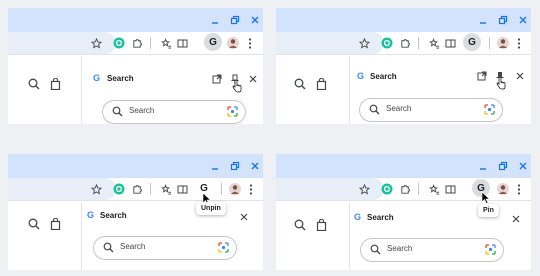 This screenshot has width=540, height=276. I want to click on search-placeholder: Search, so click(133, 246).